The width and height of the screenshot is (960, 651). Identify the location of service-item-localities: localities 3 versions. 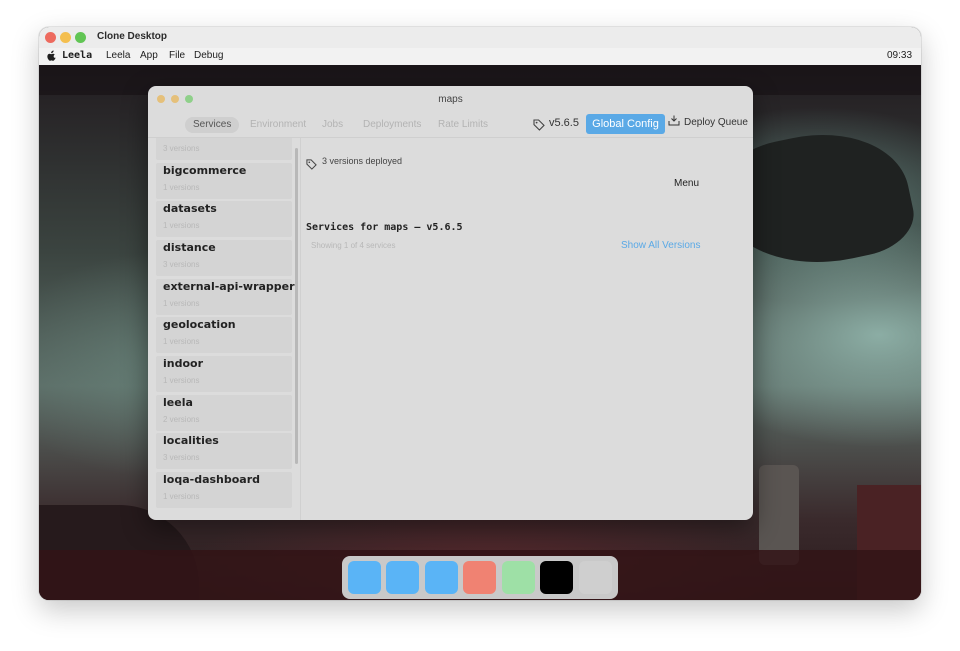
(224, 451).